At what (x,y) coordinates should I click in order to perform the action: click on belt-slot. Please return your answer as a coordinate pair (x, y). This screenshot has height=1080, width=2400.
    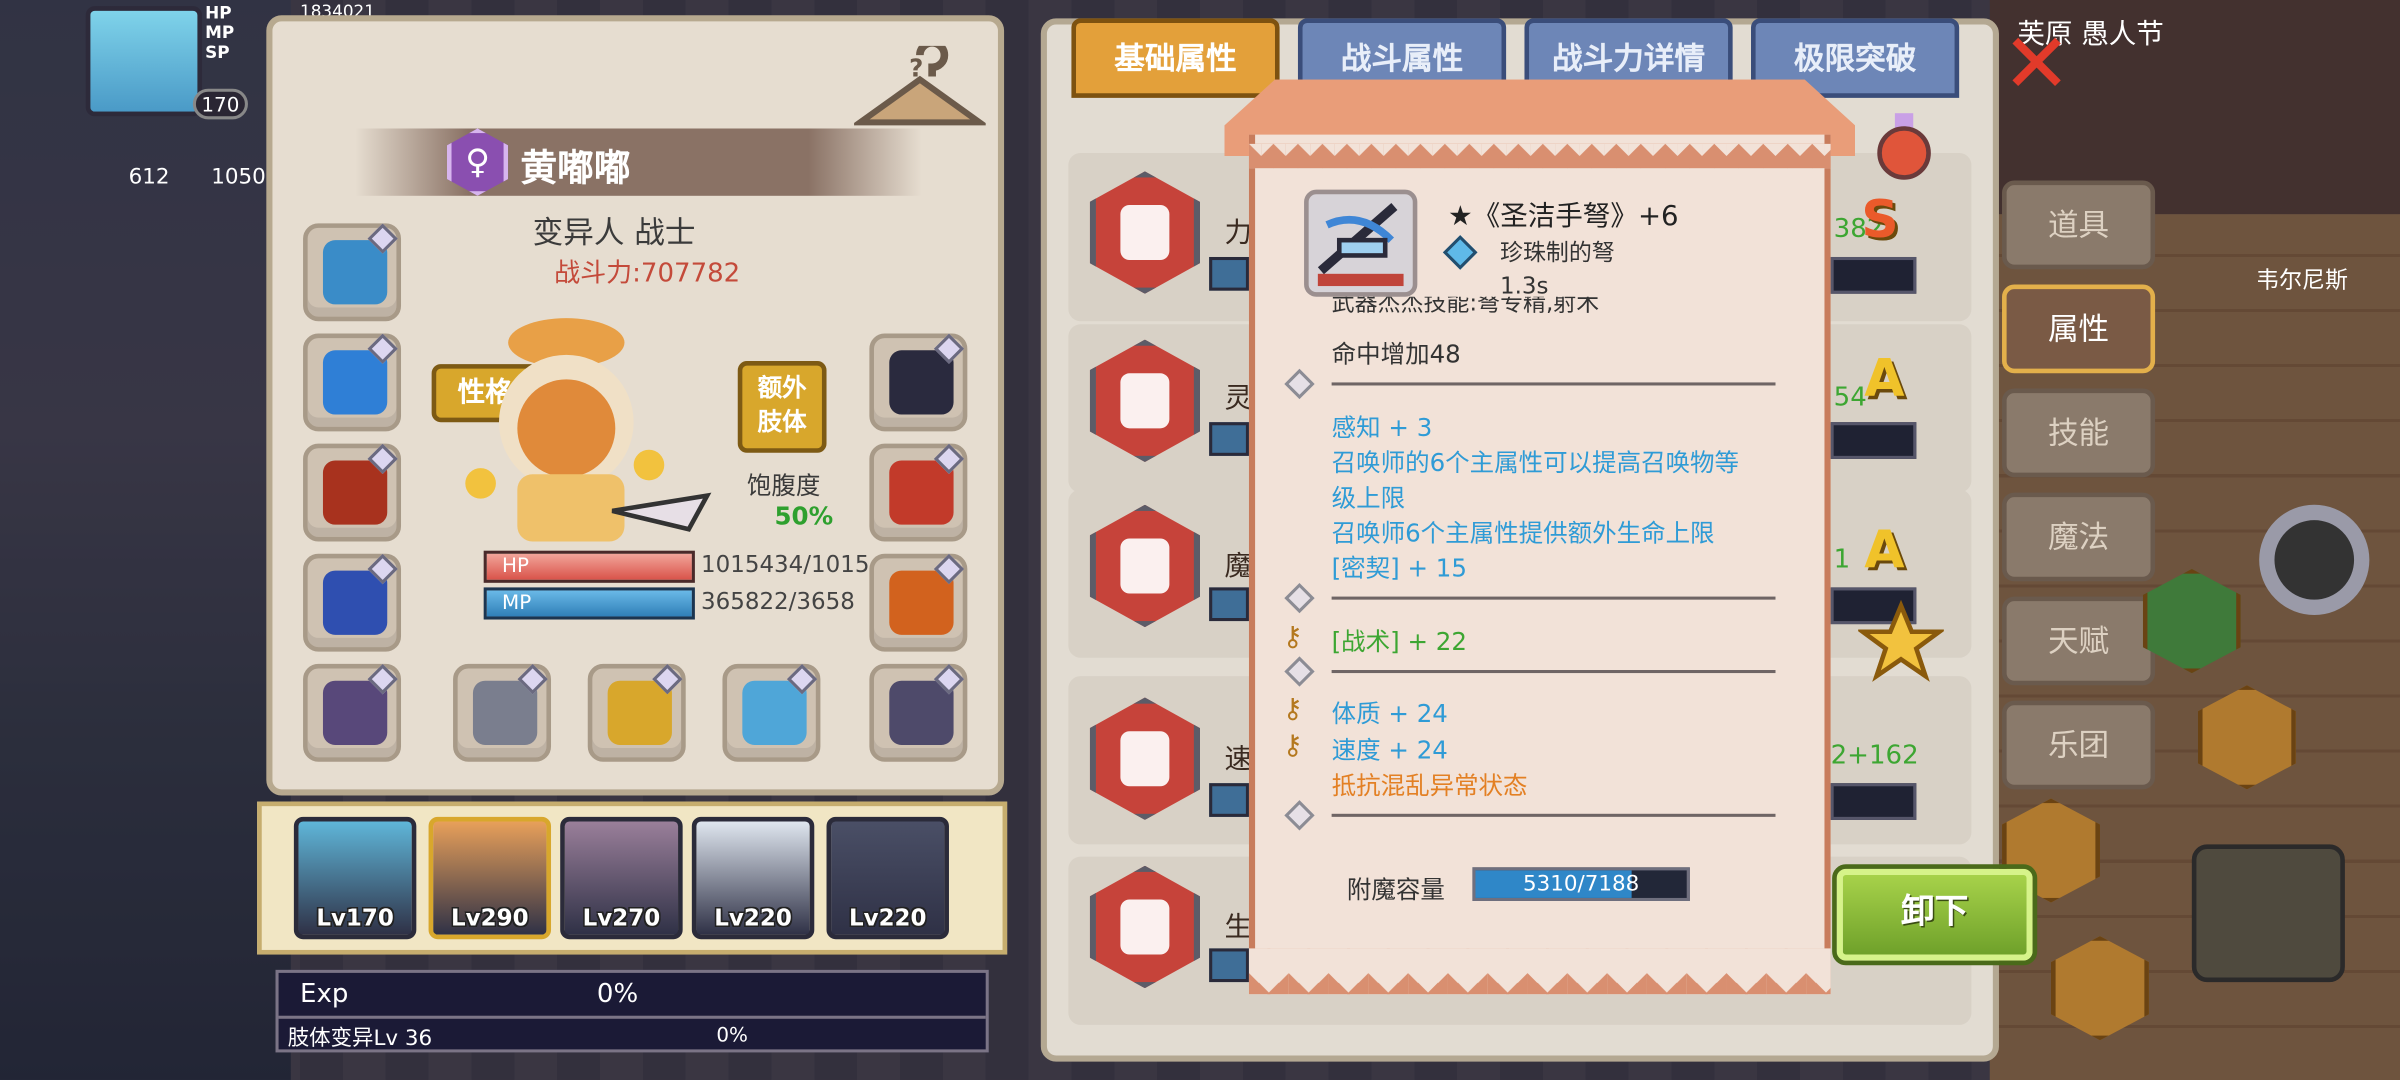
    Looking at the image, I should click on (918, 492).